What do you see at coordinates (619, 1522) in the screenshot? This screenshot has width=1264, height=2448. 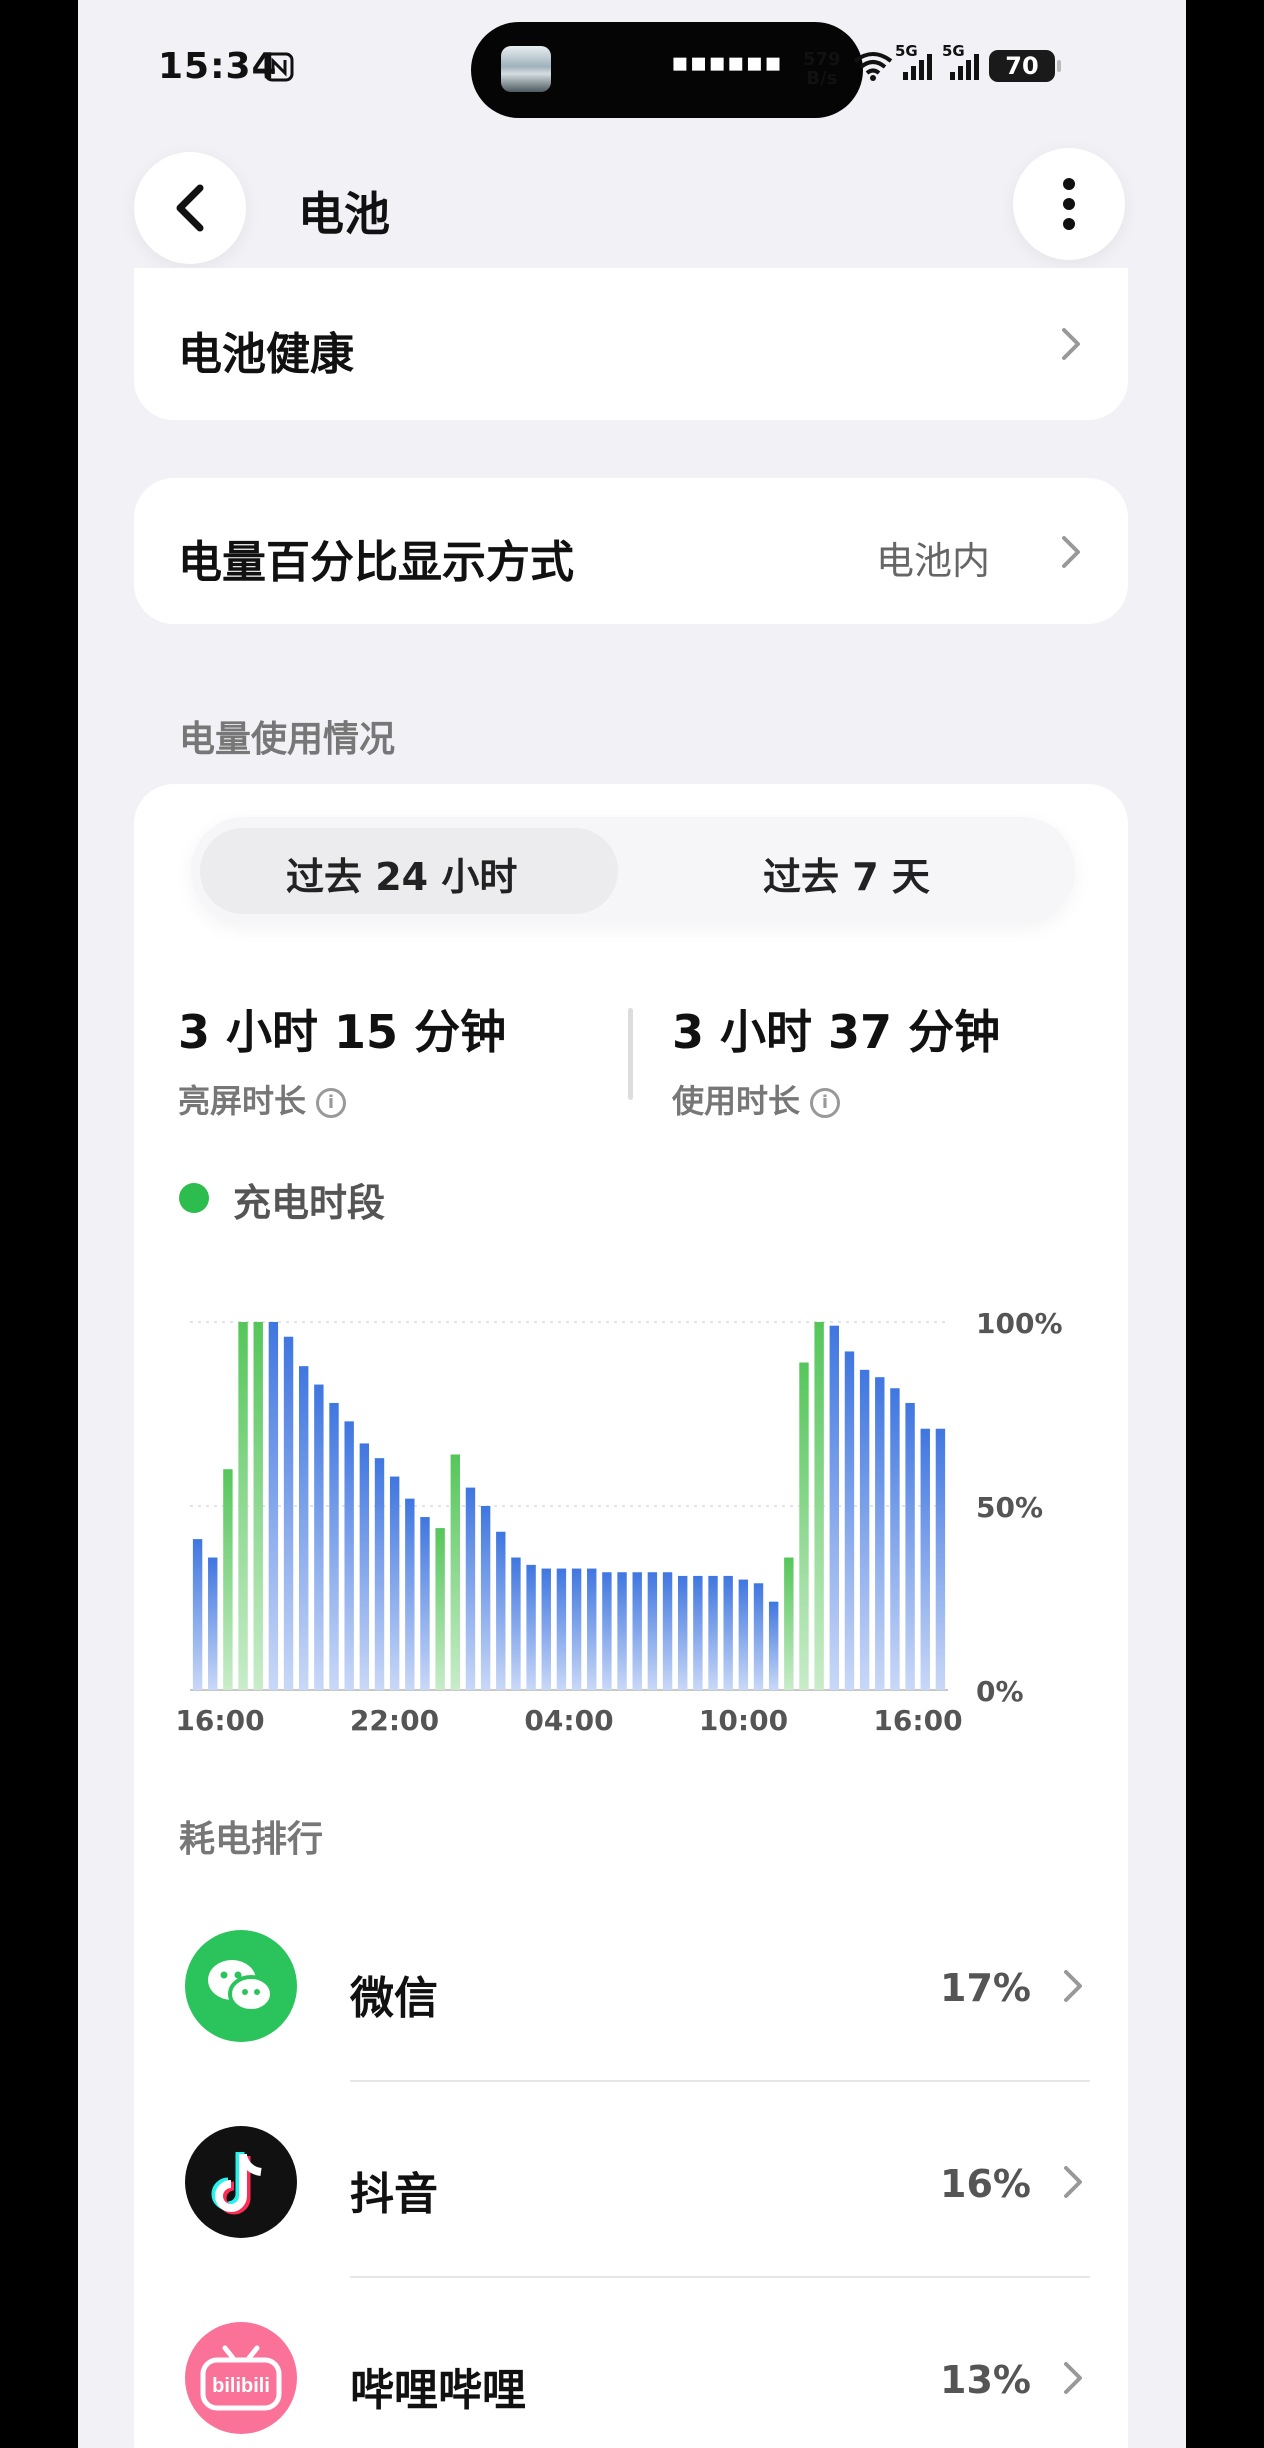 I see `battery-level-chart: 0% 50% 100% 16:00 22:00 04:00 10:00 16:00` at bounding box center [619, 1522].